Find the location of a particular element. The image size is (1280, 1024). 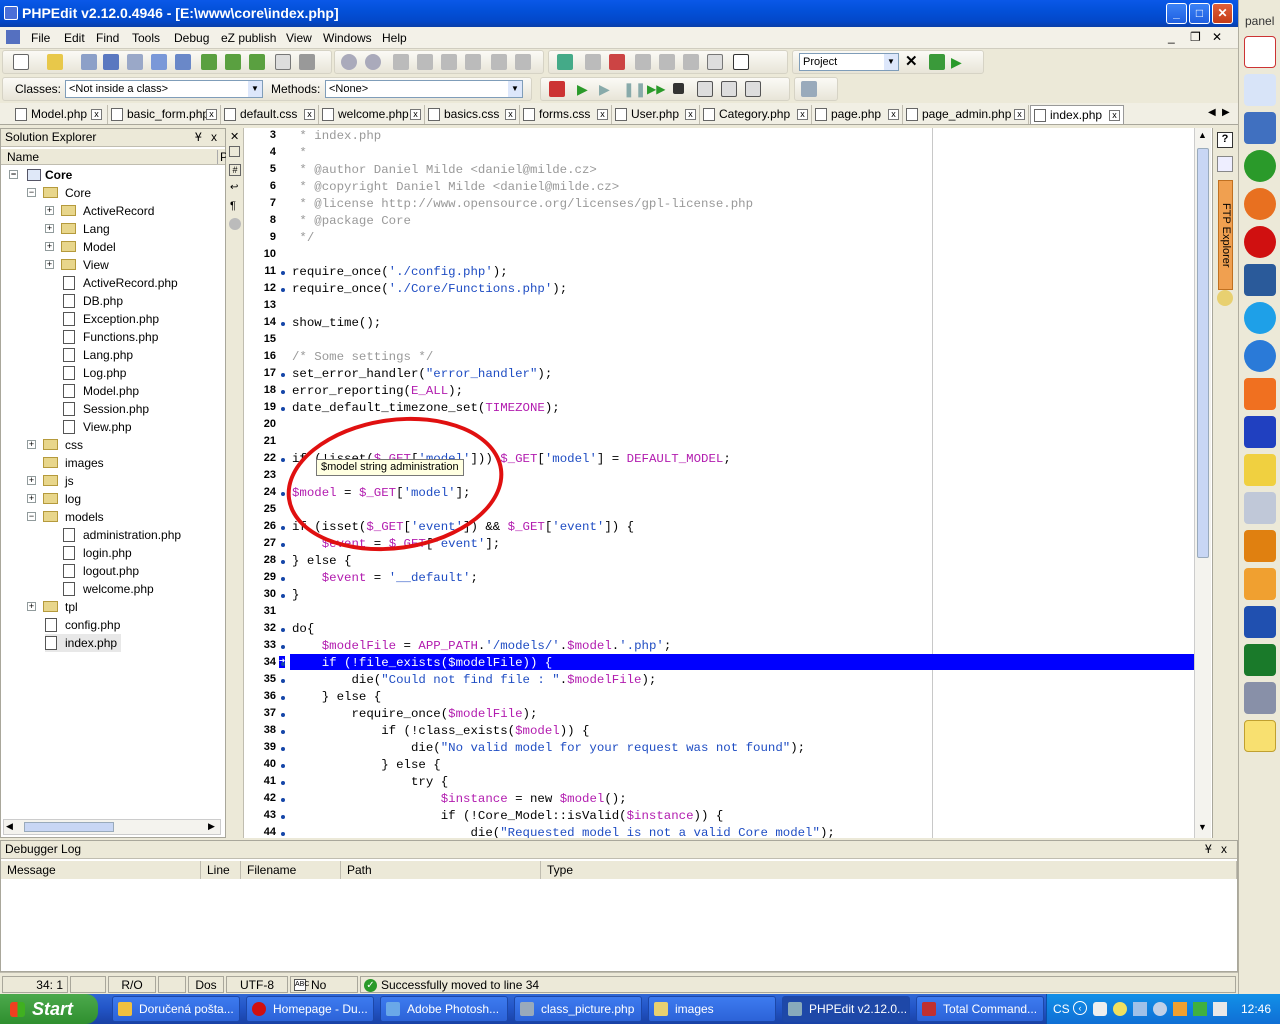

pdf-icon is located at coordinates (1260, 52).